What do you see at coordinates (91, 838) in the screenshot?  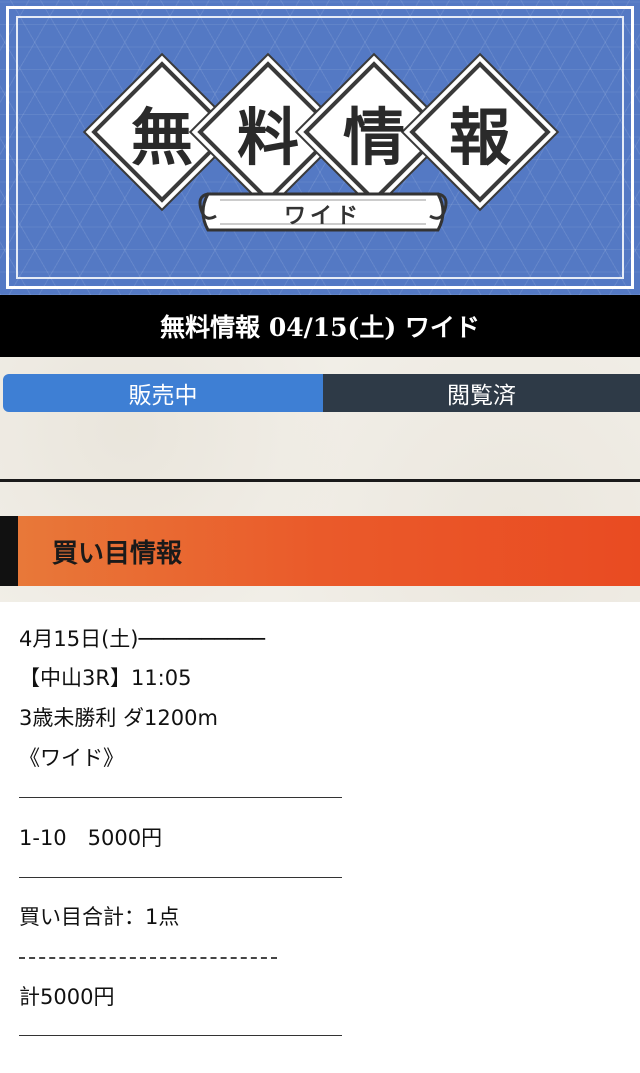 I see `bet-line: 1-10 5000円` at bounding box center [91, 838].